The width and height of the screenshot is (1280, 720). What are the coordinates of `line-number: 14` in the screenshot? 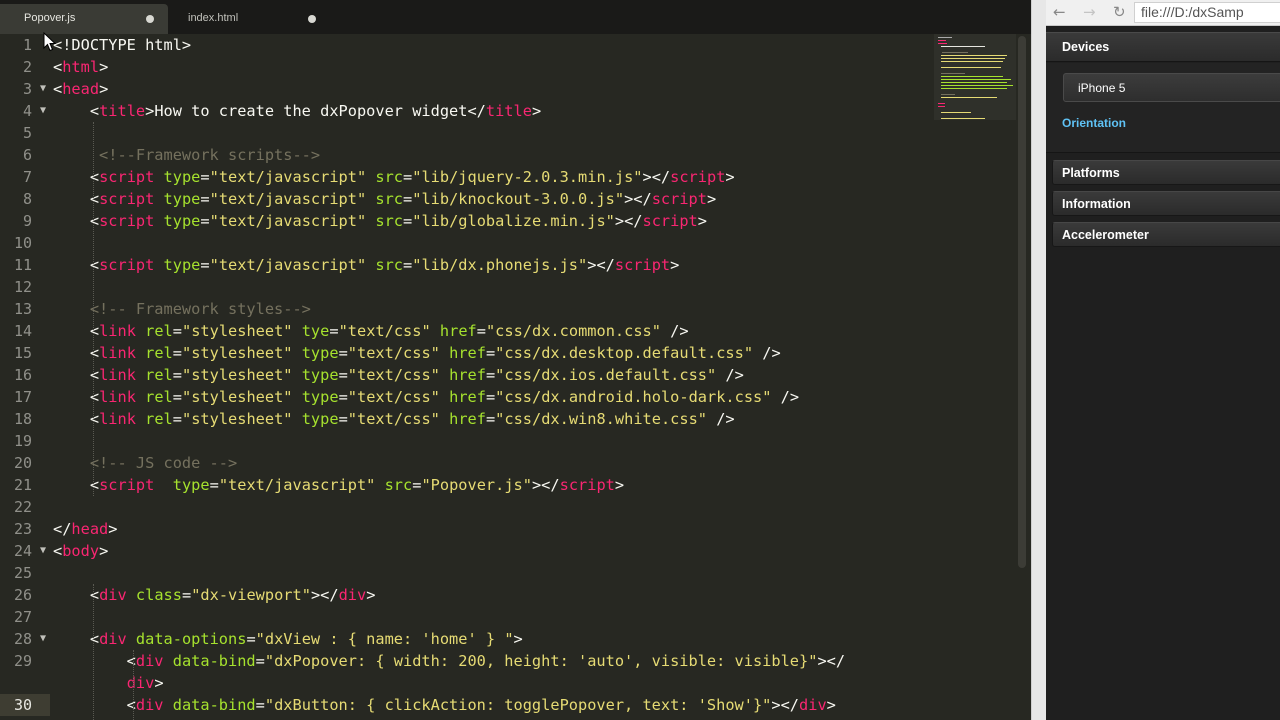 It's located at (25, 331).